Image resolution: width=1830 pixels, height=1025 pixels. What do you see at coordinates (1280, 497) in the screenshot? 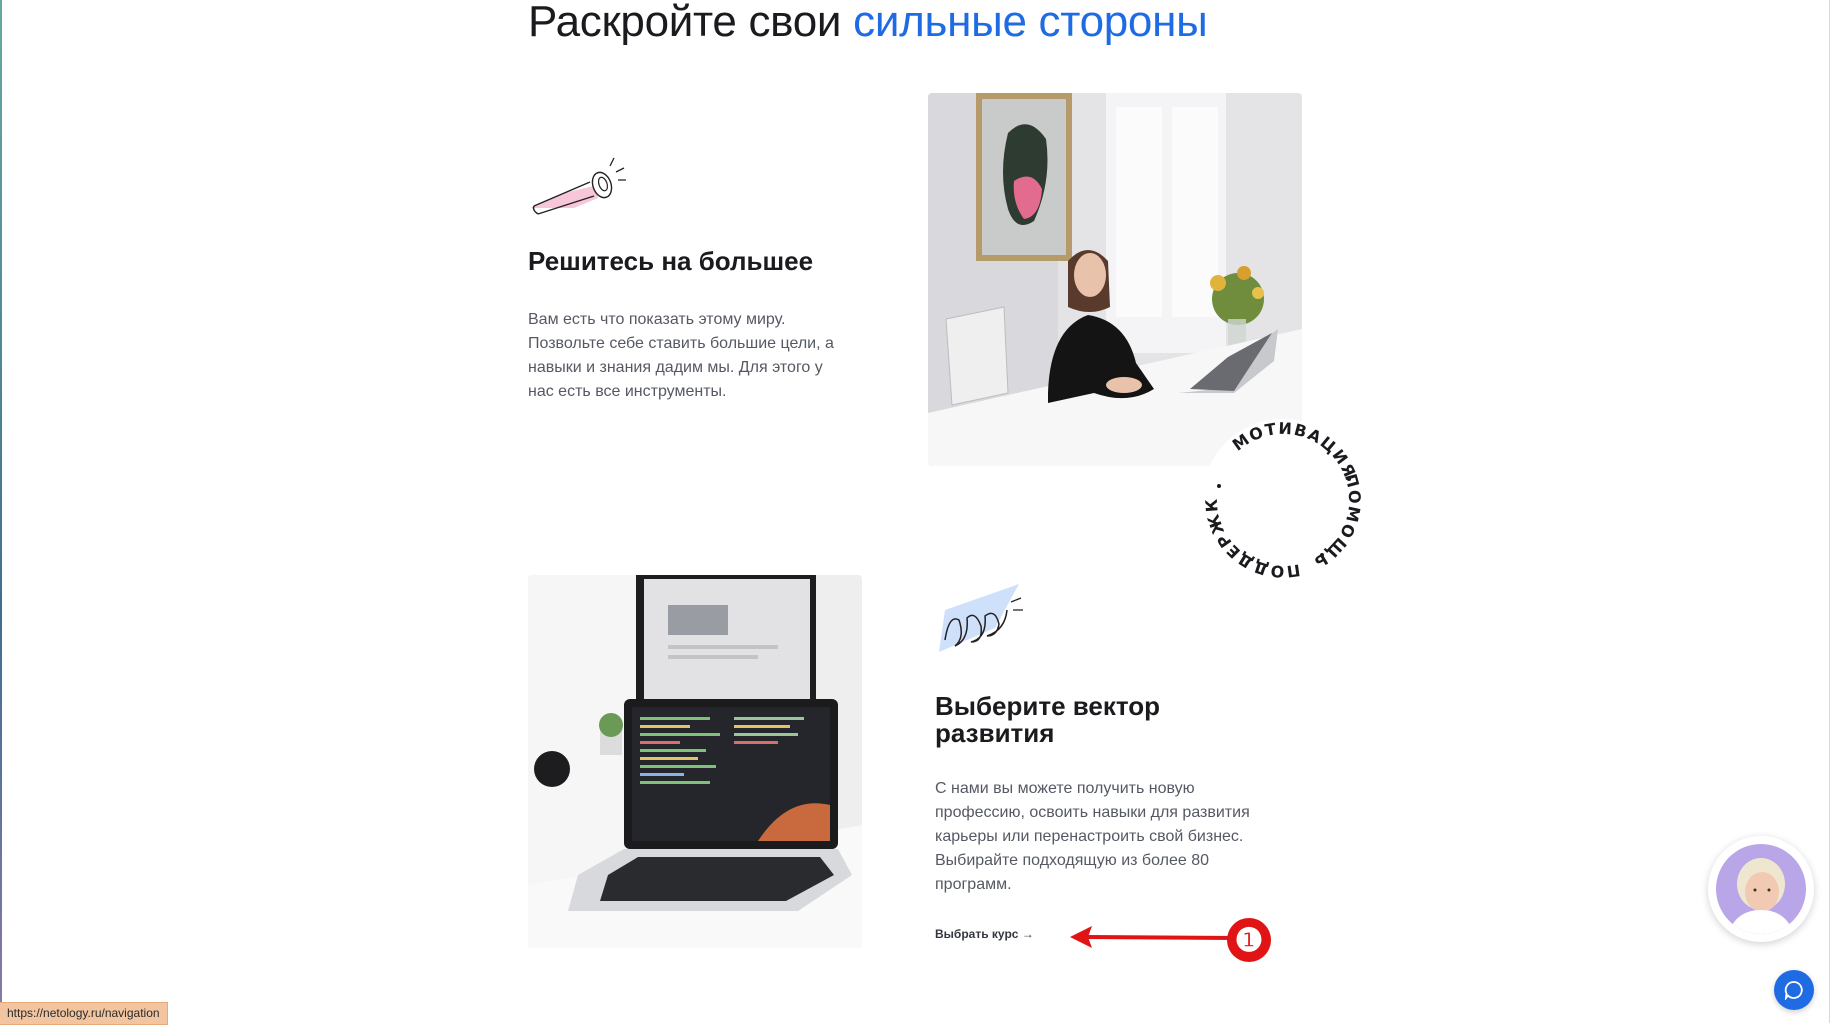
I see `motivation-badge: МОТИВАЦИЯ ПОМОЩЬ ПОДДЕРЖКА` at bounding box center [1280, 497].